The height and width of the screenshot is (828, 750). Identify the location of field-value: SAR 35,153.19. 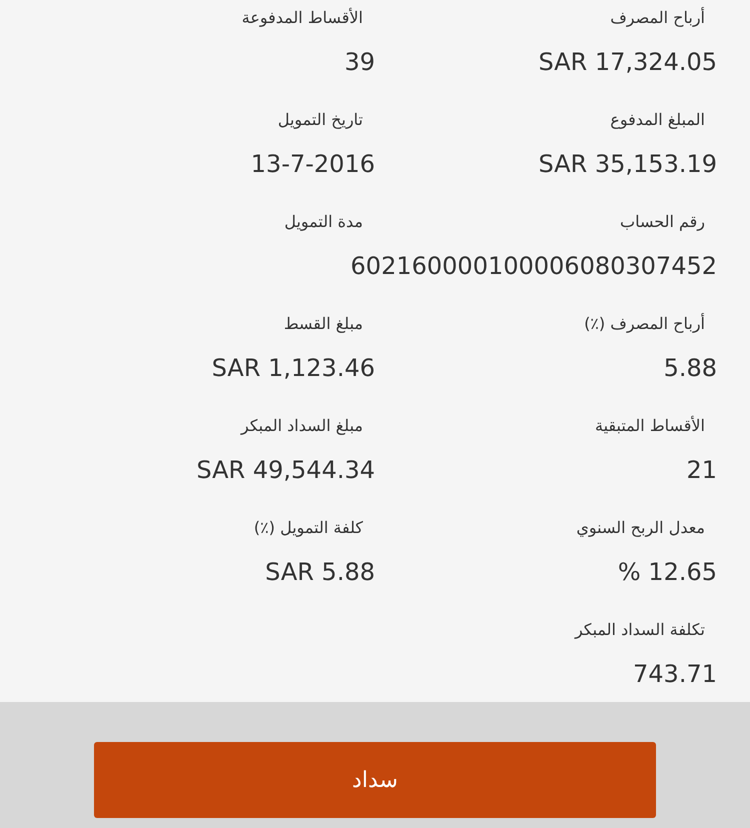
(627, 164).